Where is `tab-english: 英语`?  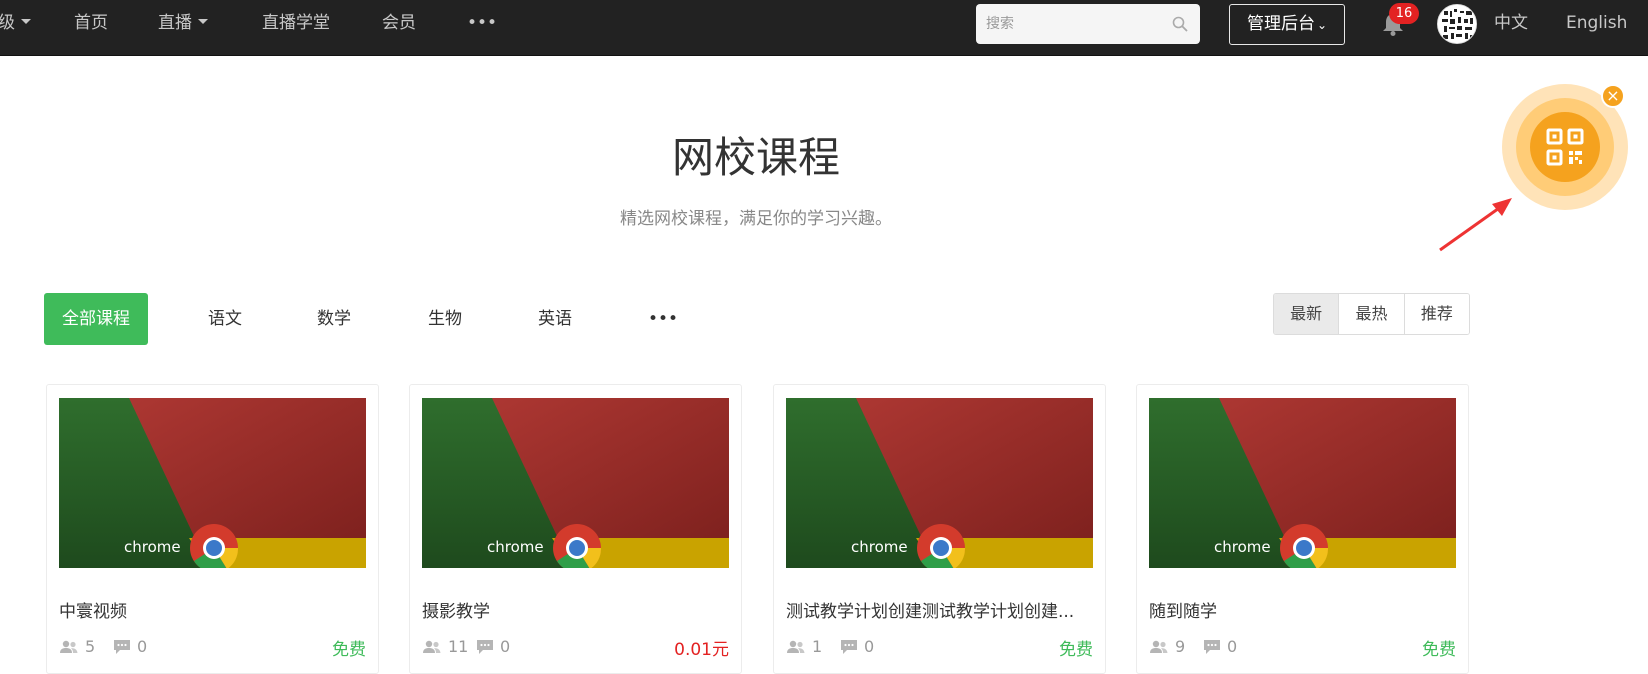 tab-english: 英语 is located at coordinates (555, 319).